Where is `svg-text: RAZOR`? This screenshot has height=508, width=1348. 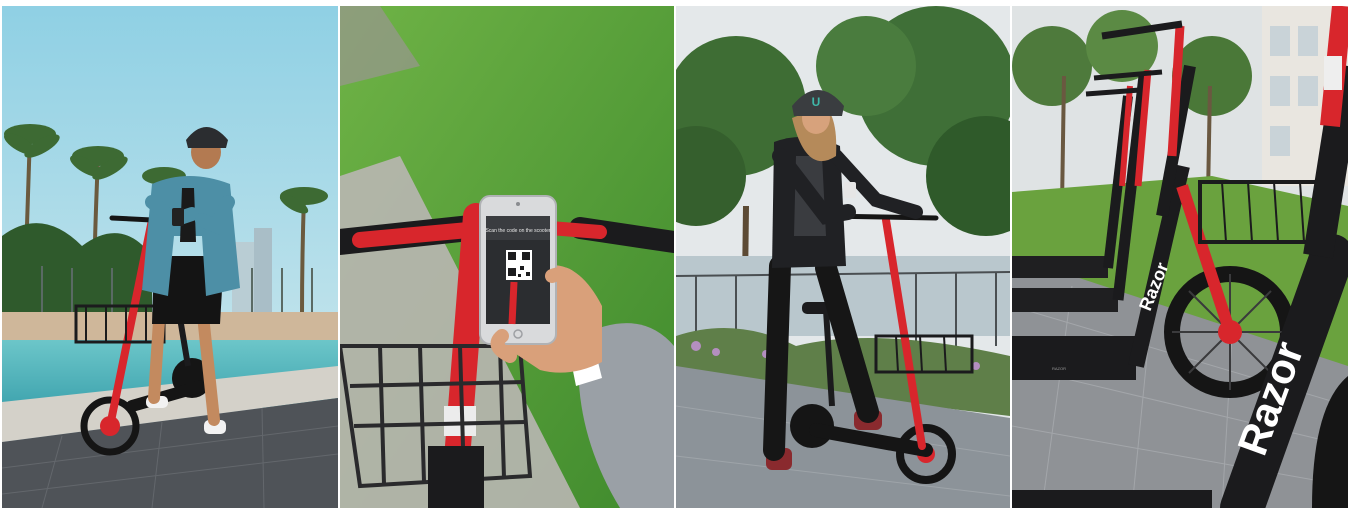
svg-text: RAZOR is located at coordinates (1059, 368).